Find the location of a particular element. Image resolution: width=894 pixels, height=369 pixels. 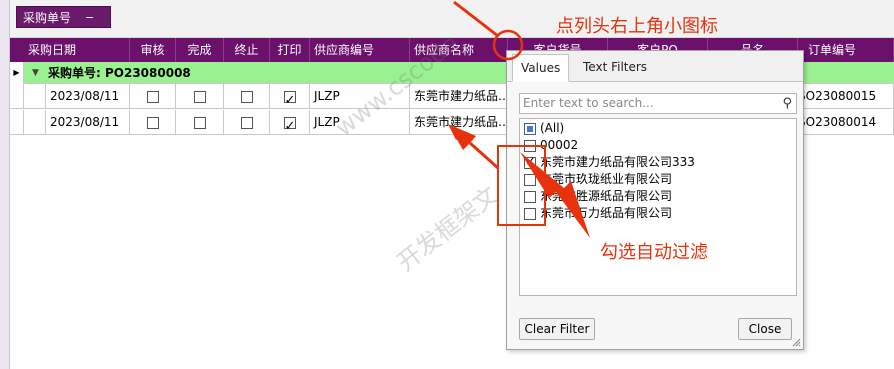

remove-group-icon: − is located at coordinates (89, 17).